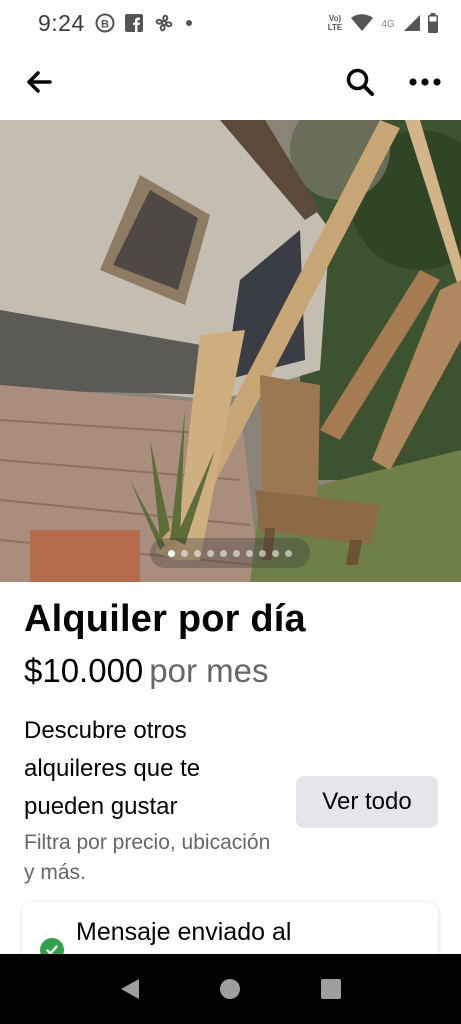  What do you see at coordinates (230, 23) in the screenshot?
I see `status-bar: 9:24 B Vo) LTE 4G` at bounding box center [230, 23].